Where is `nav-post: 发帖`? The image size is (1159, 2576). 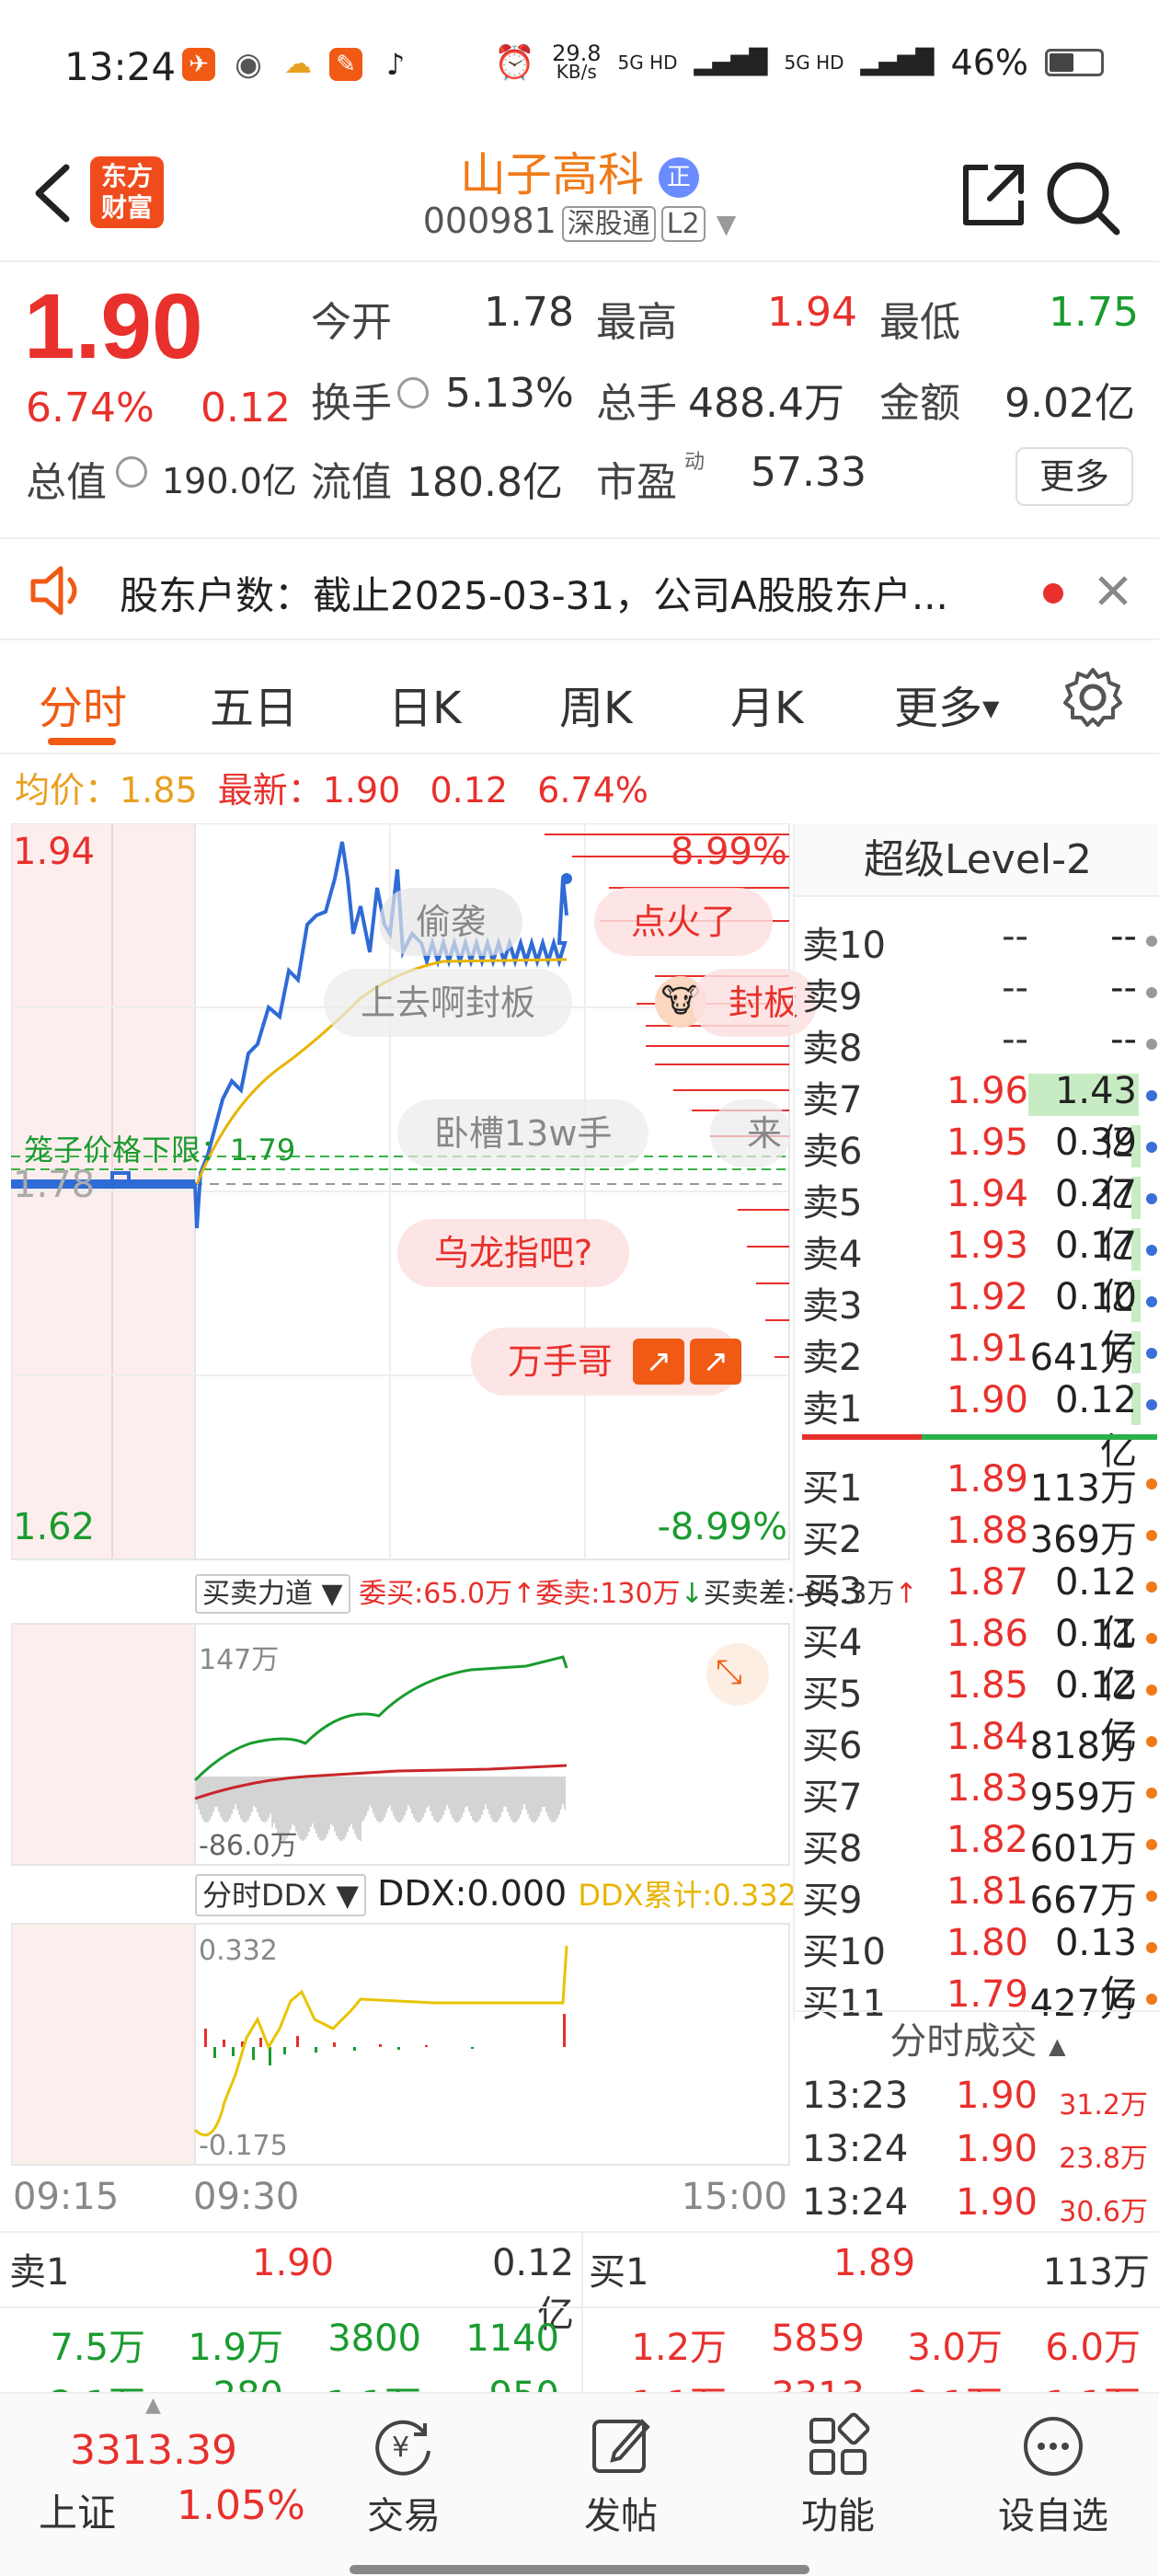 nav-post: 发帖 is located at coordinates (621, 2475).